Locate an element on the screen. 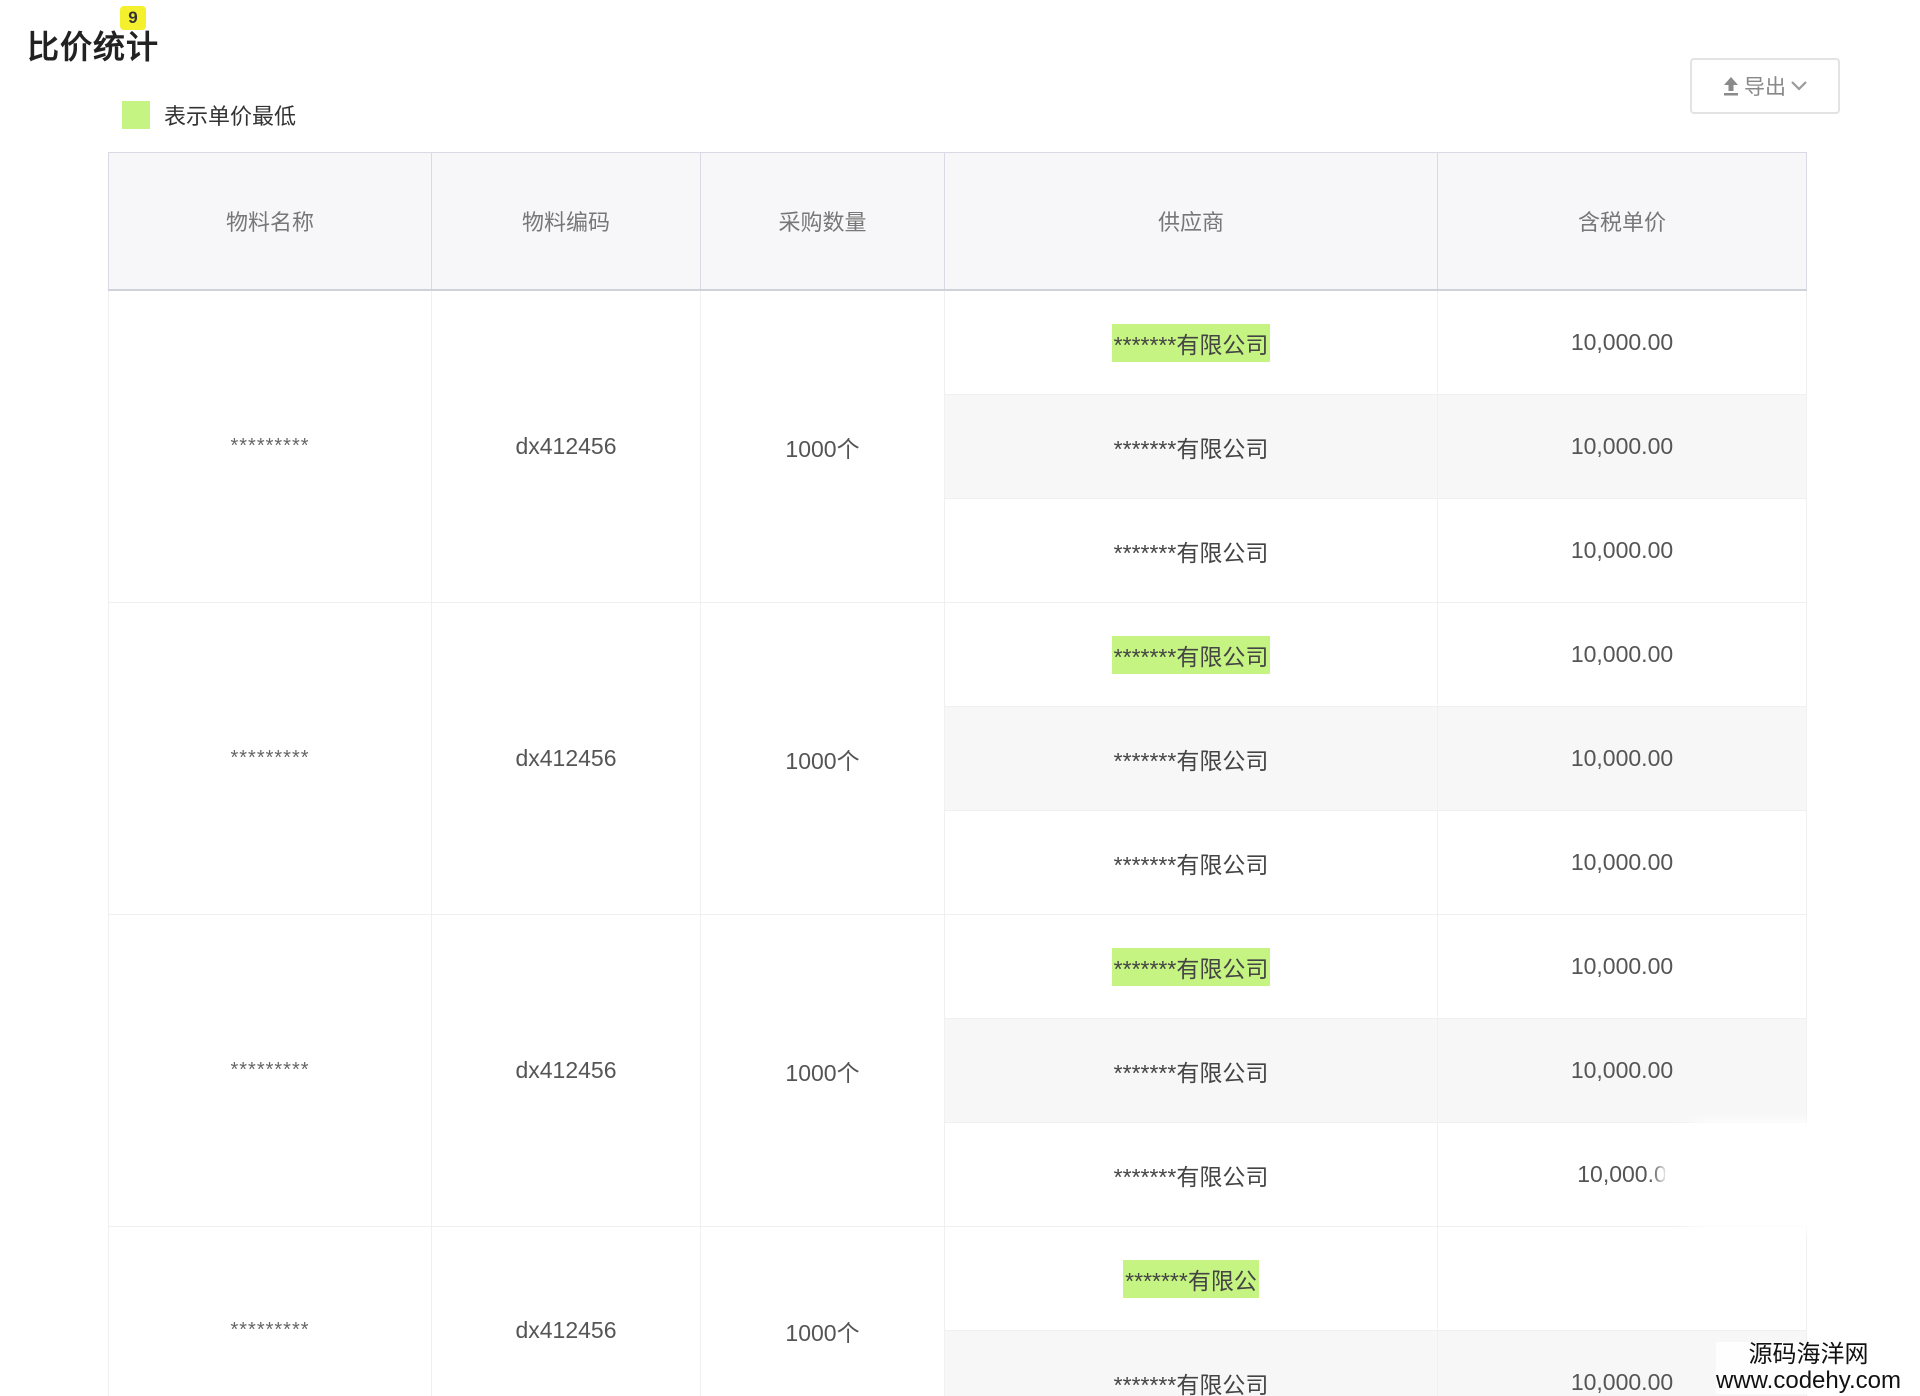 This screenshot has width=1920, height=1396. vendor-name: *******有限公 is located at coordinates (1191, 1278).